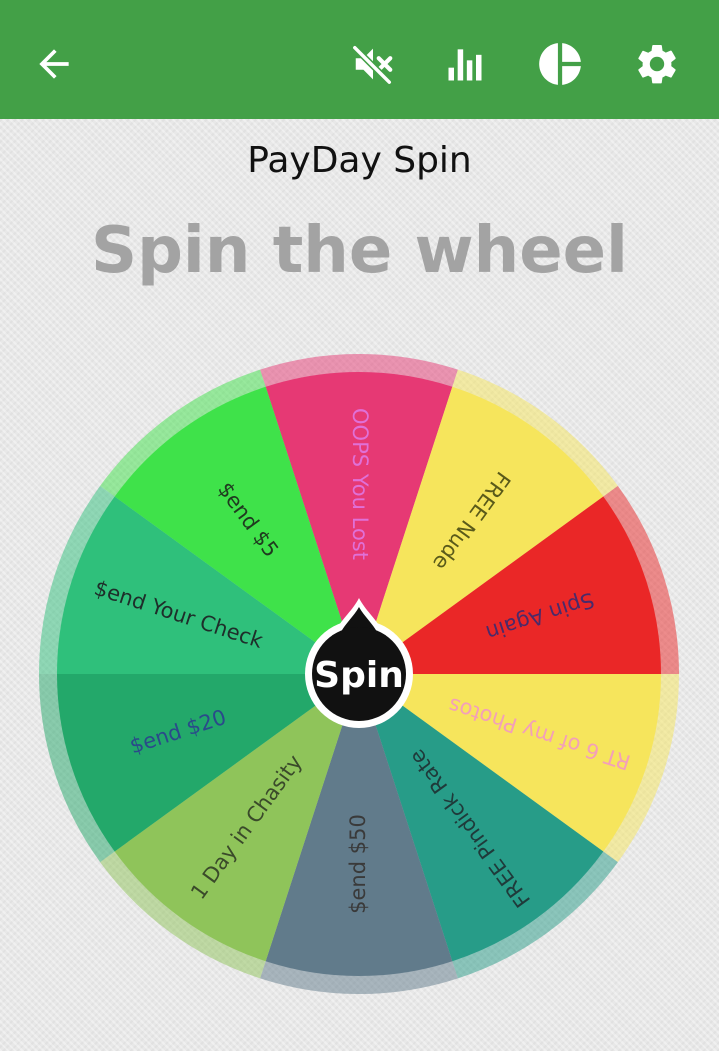  Describe the element at coordinates (359, 251) in the screenshot. I see `headline: Spin the wheel` at that location.